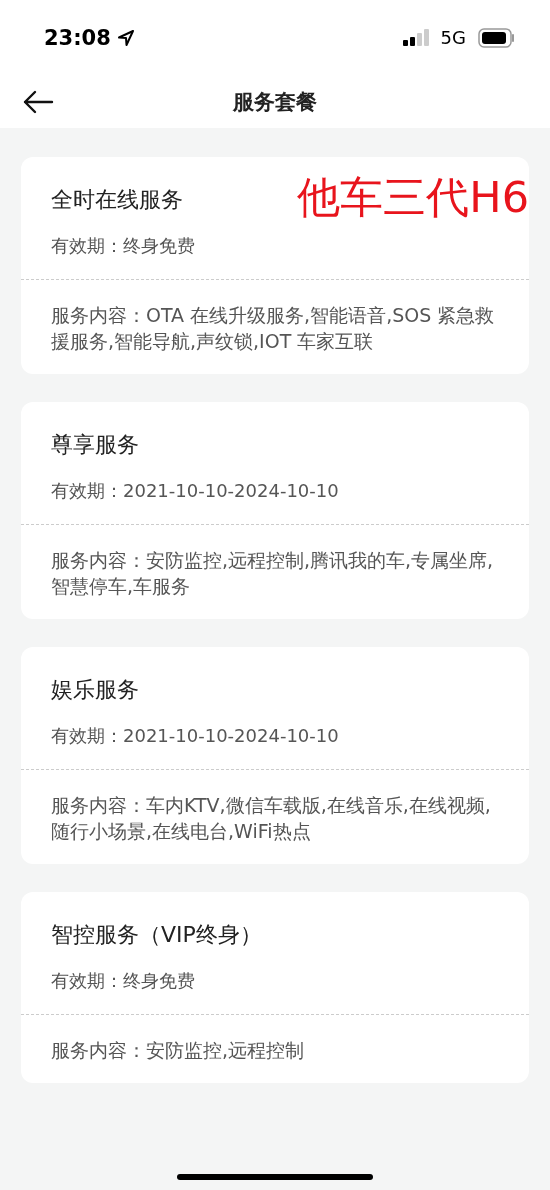 This screenshot has width=550, height=1190. I want to click on signal-icon, so click(416, 37).